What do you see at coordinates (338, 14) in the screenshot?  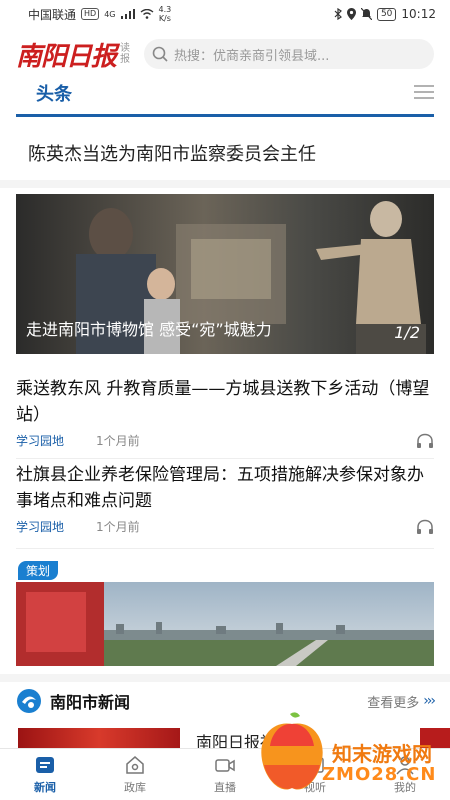 I see `bluetooth-icon` at bounding box center [338, 14].